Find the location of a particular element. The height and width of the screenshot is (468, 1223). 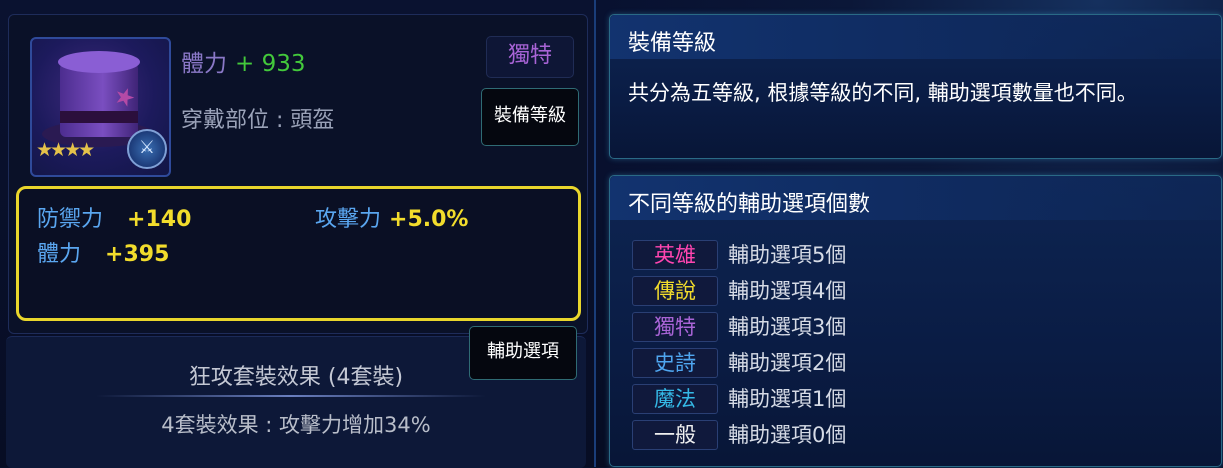

grade-tag: 魔法 is located at coordinates (675, 399).